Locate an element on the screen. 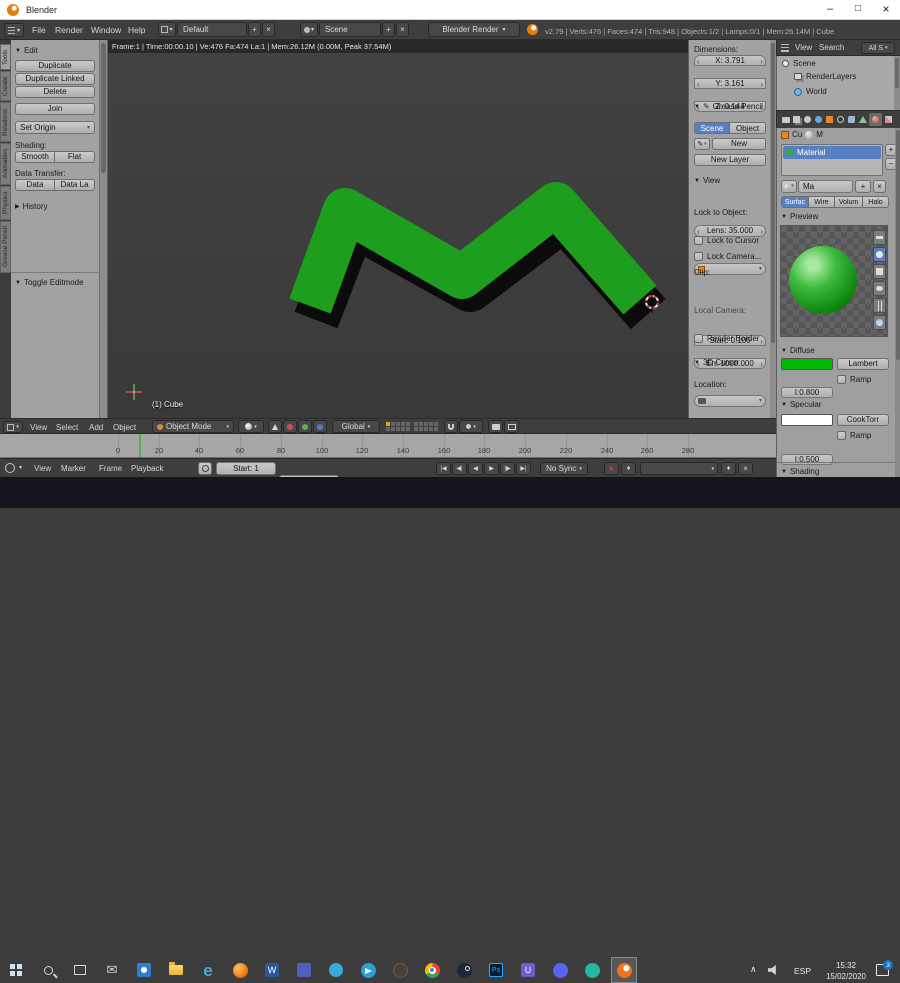 Image resolution: width=900 pixels, height=983 pixels. snap-element-dropdown: ▾ is located at coordinates (471, 426).